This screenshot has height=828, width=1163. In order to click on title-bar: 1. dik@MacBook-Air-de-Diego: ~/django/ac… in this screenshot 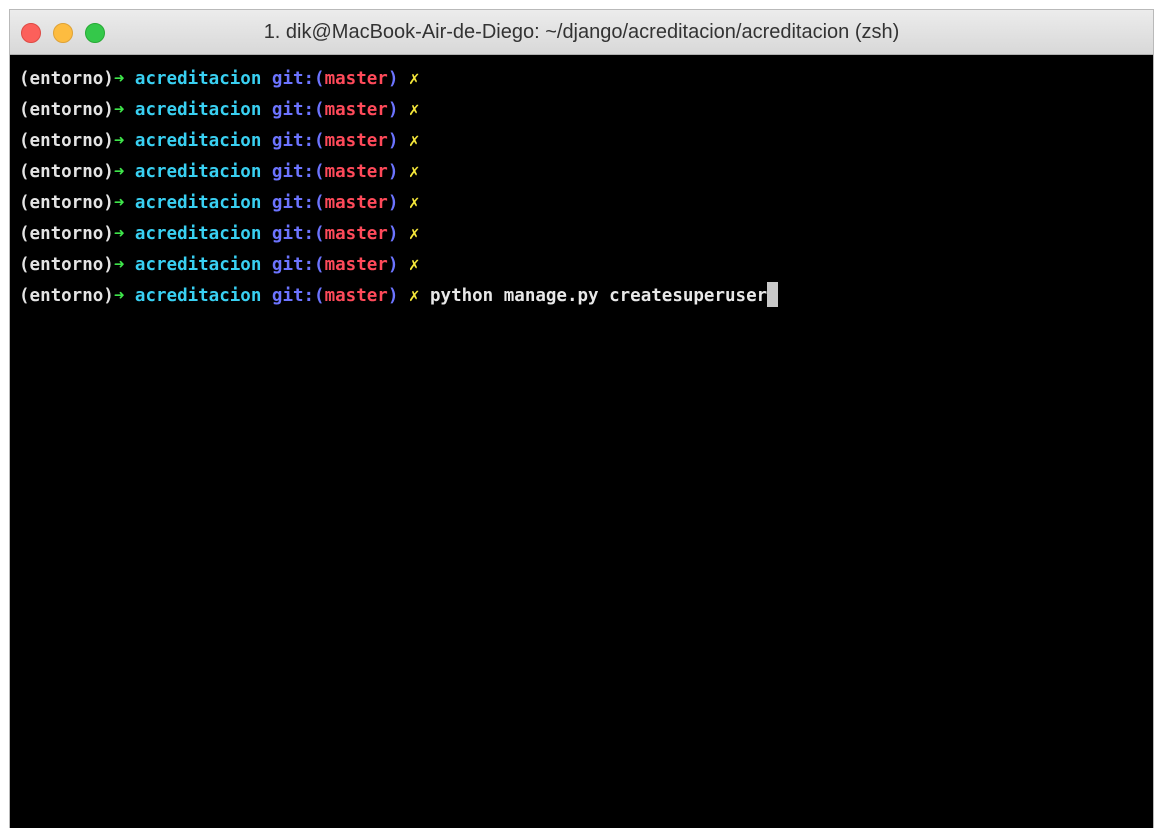, I will do `click(581, 32)`.